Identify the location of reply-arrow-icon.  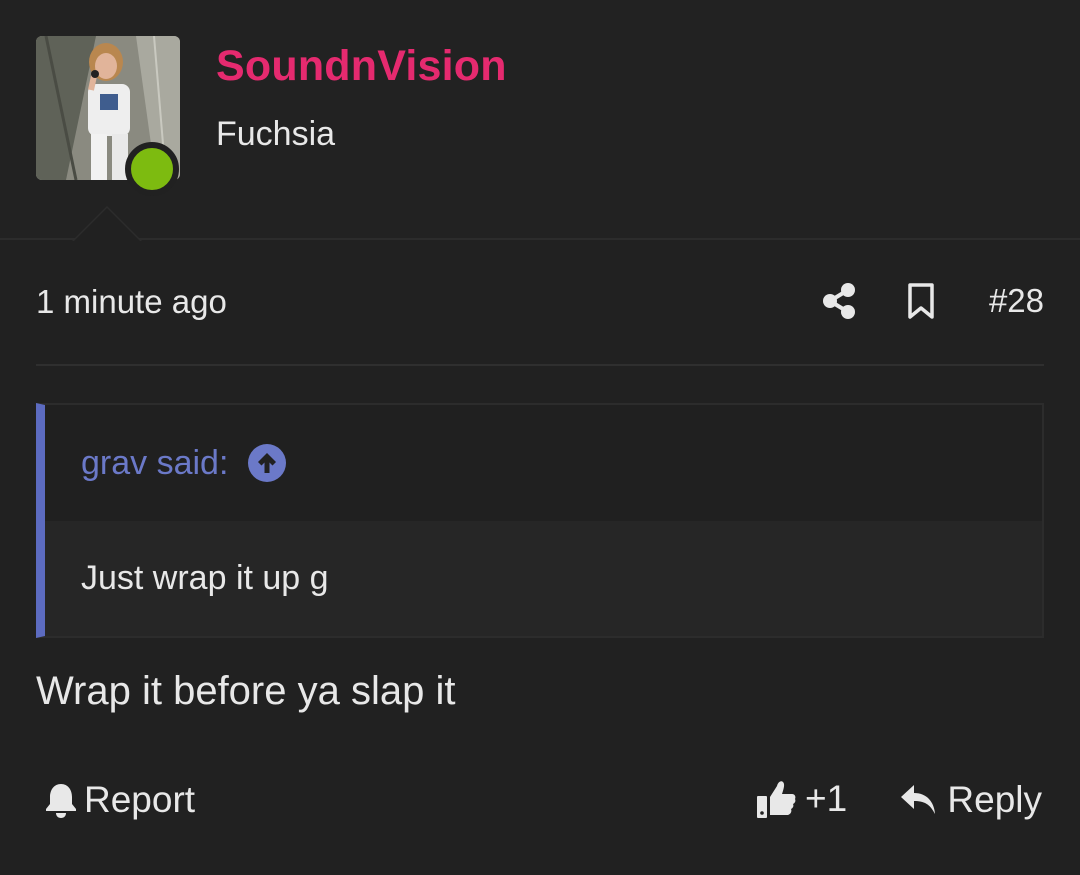
(918, 799).